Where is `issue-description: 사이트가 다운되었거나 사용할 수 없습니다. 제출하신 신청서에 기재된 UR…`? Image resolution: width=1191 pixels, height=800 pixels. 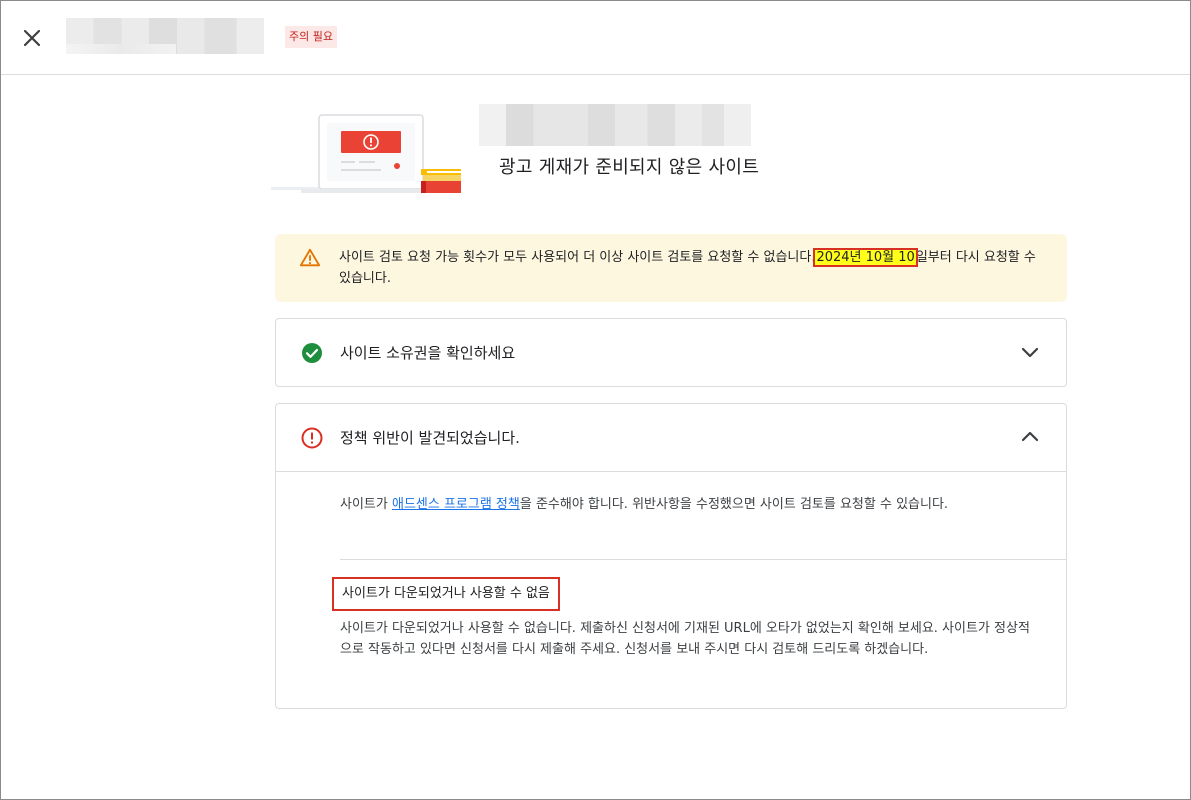 issue-description: 사이트가 다운되었거나 사용할 수 없습니다. 제출하신 신청서에 기재된 UR… is located at coordinates (685, 639).